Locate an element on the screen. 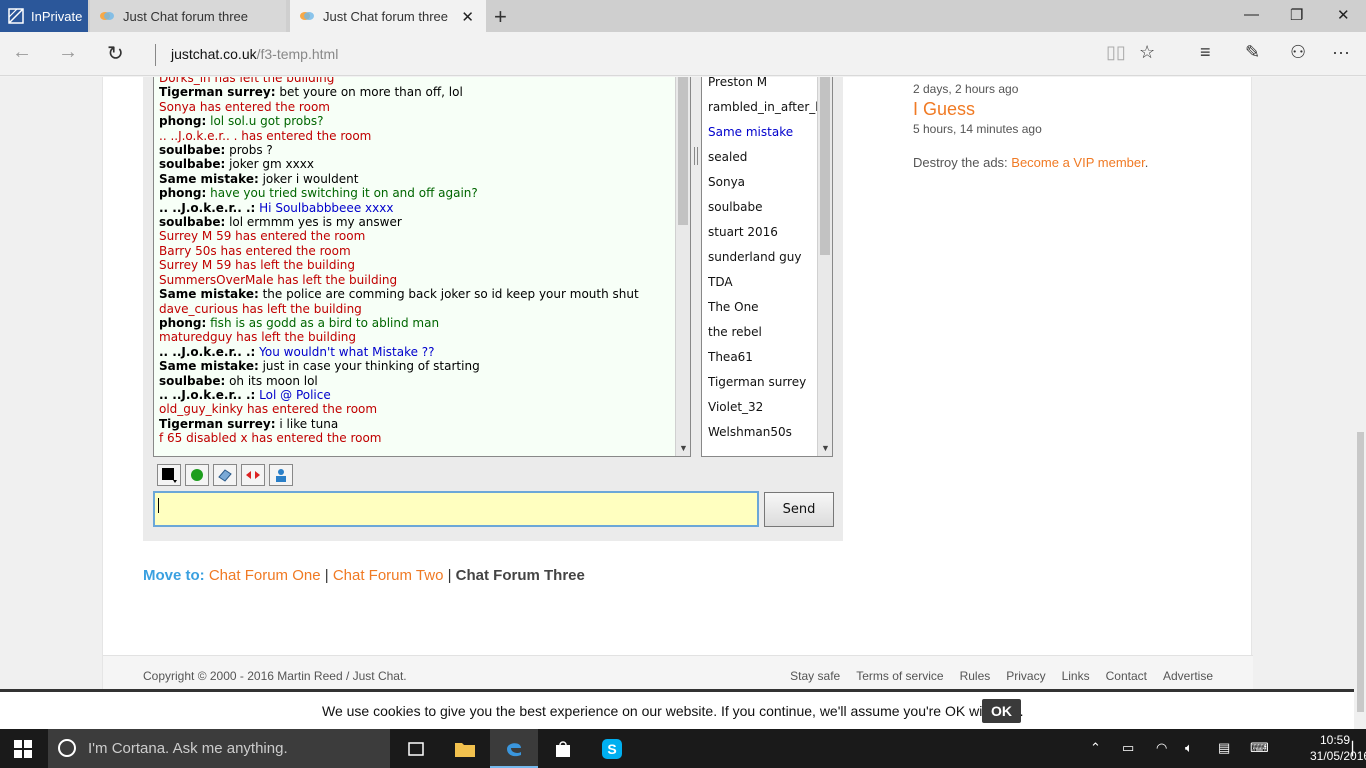 This screenshot has width=1366, height=768. user-list-item: Welshman50s is located at coordinates (763, 436).